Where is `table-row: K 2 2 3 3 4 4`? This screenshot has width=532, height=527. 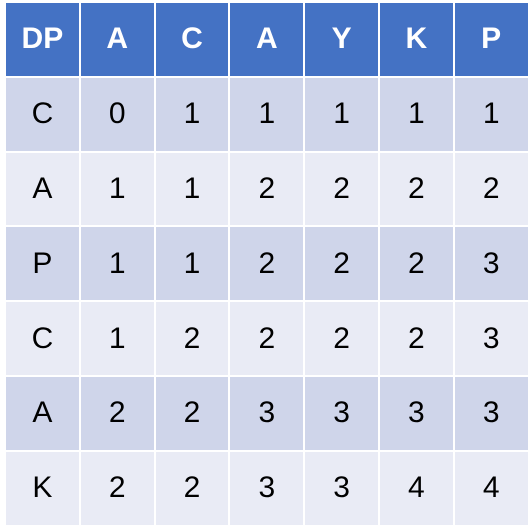
table-row: K 2 2 3 3 4 4 is located at coordinates (267, 488).